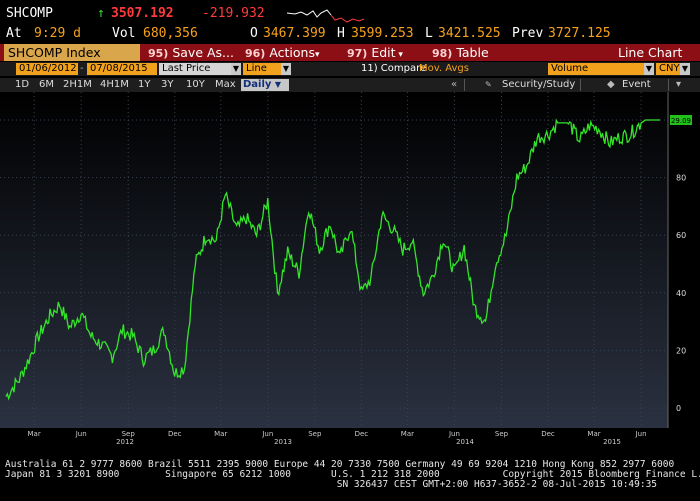  What do you see at coordinates (57, 33) in the screenshot?
I see `quote-time: 9:29 d` at bounding box center [57, 33].